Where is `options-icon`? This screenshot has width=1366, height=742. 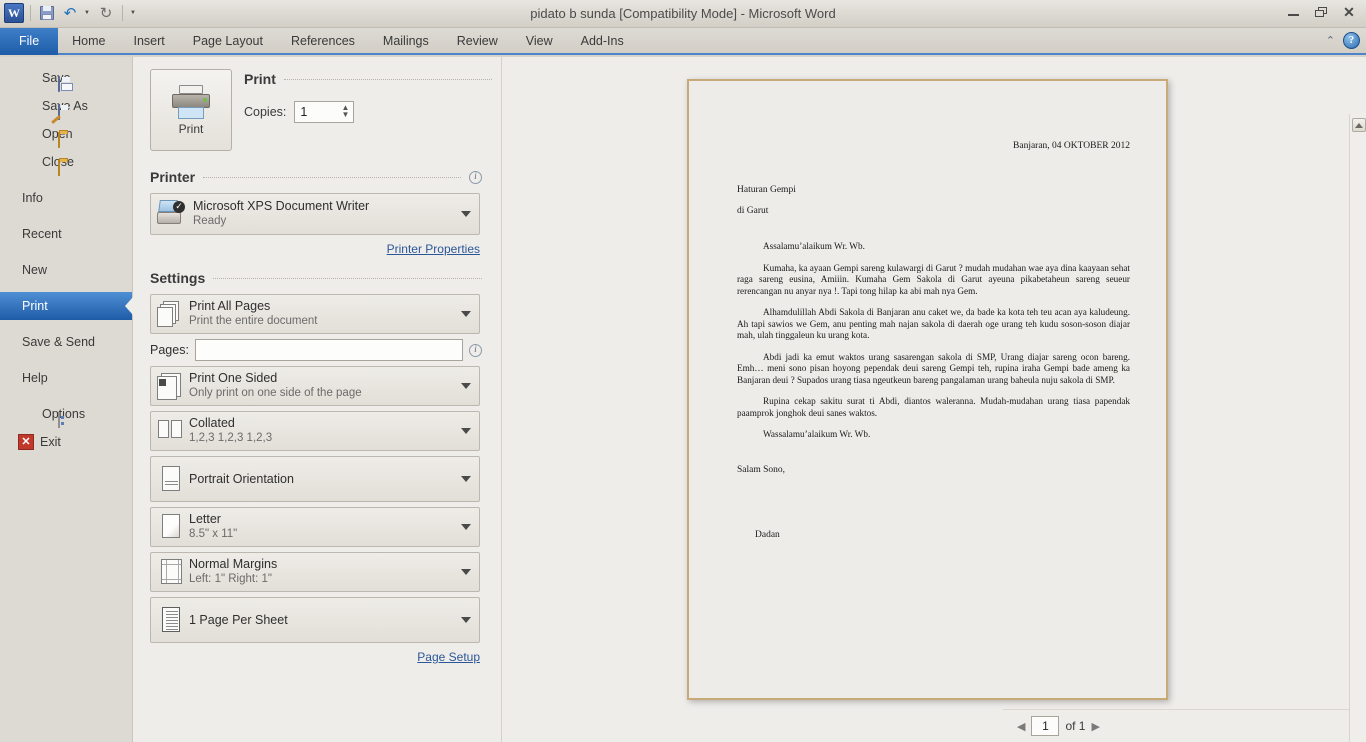 options-icon is located at coordinates (59, 420).